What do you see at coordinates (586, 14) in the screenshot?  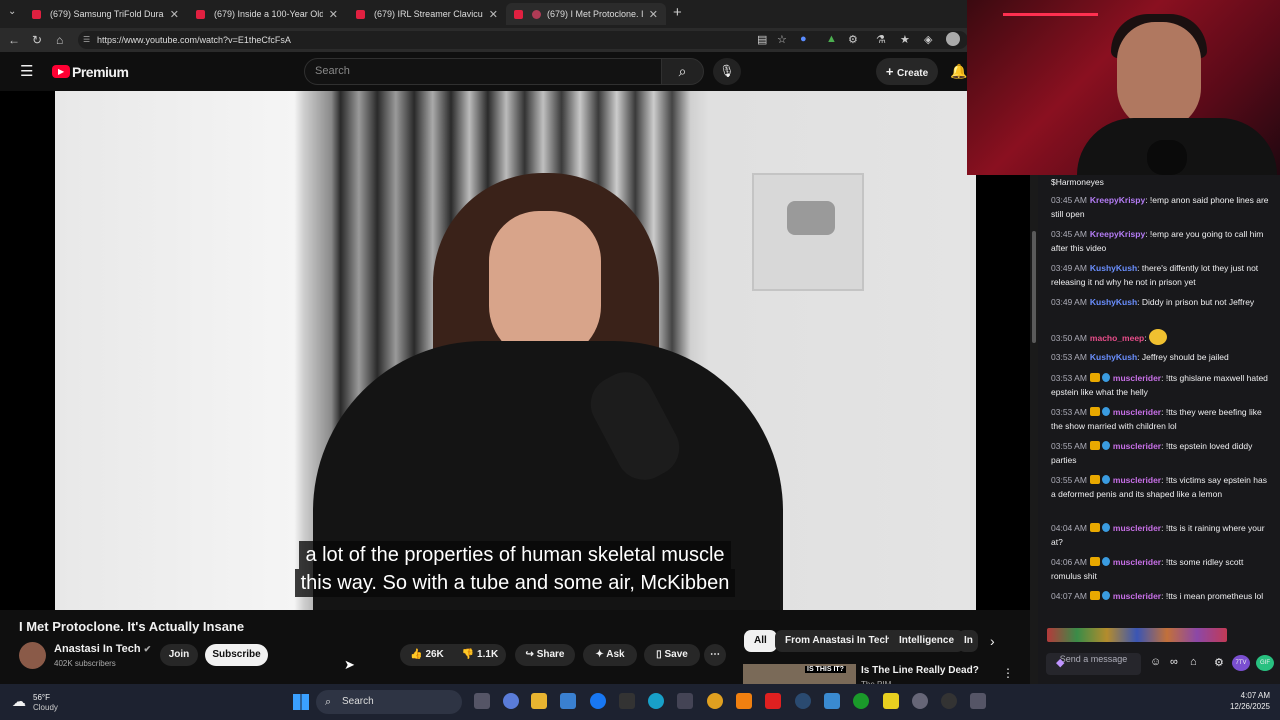 I see `browser-tab: (679) I Met Protoclone. It's Ac ✕` at bounding box center [586, 14].